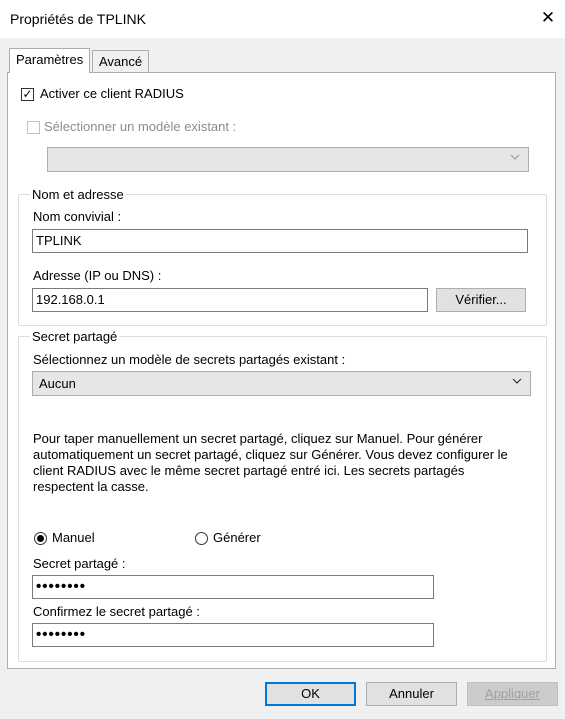  What do you see at coordinates (280, 241) in the screenshot?
I see `friendly-name-input: TPLINK` at bounding box center [280, 241].